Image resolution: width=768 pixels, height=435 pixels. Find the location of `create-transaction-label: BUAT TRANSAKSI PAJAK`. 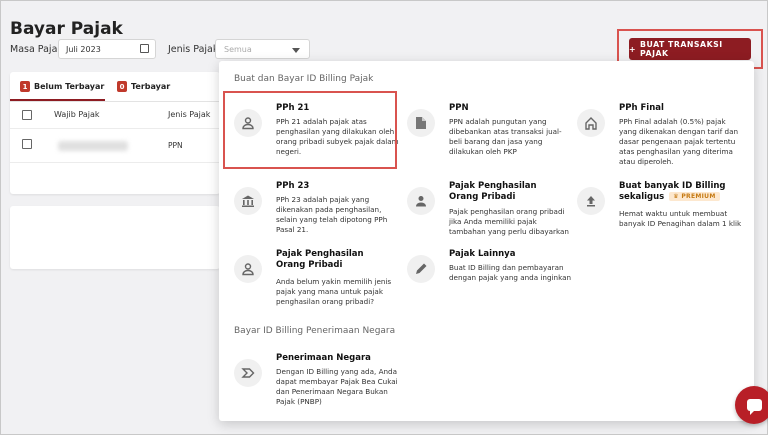

create-transaction-label: BUAT TRANSAKSI PAJAK is located at coordinates (681, 49).